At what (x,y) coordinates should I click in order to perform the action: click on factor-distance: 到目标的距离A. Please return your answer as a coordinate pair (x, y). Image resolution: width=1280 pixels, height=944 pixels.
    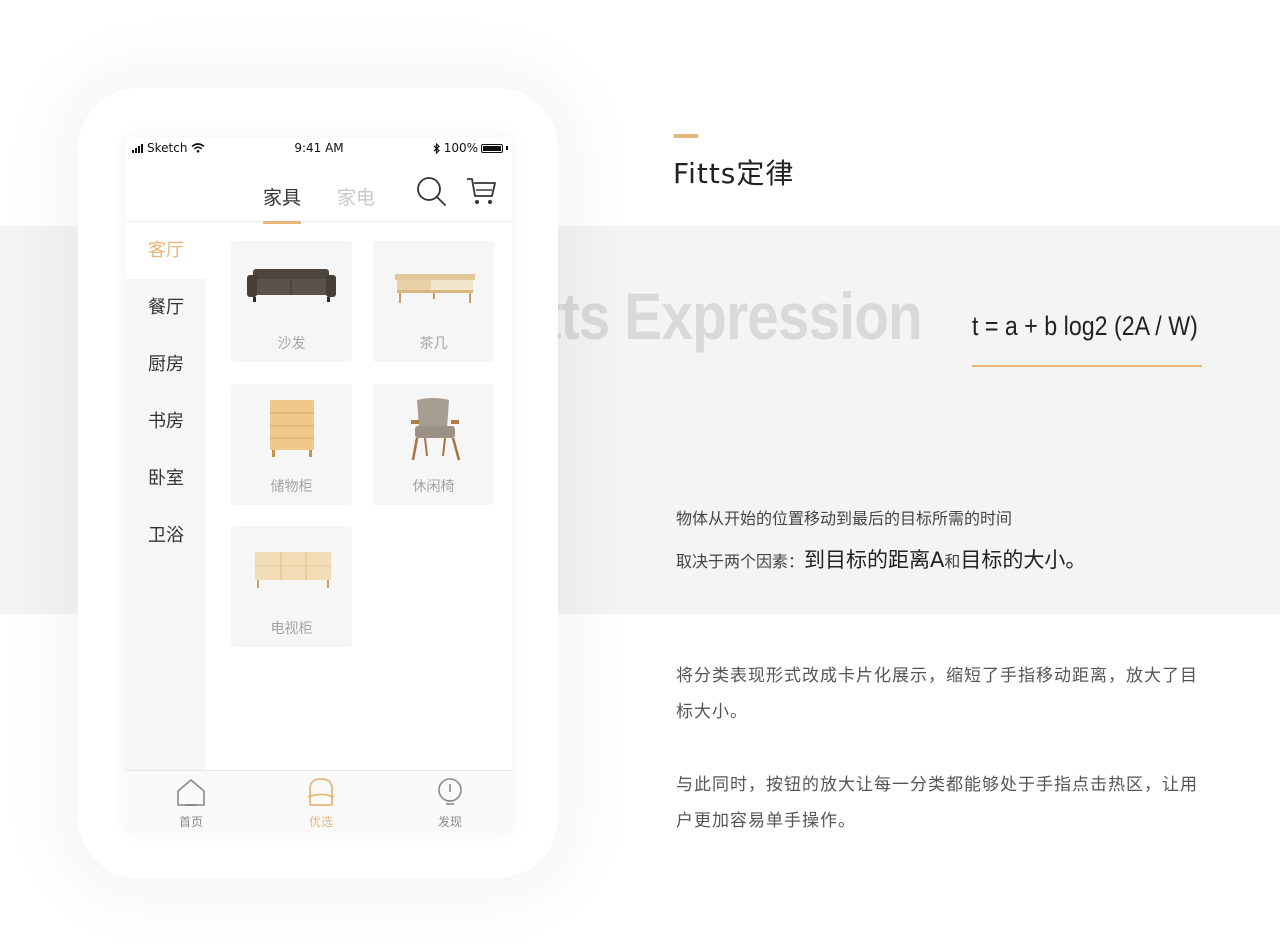
    Looking at the image, I should click on (874, 560).